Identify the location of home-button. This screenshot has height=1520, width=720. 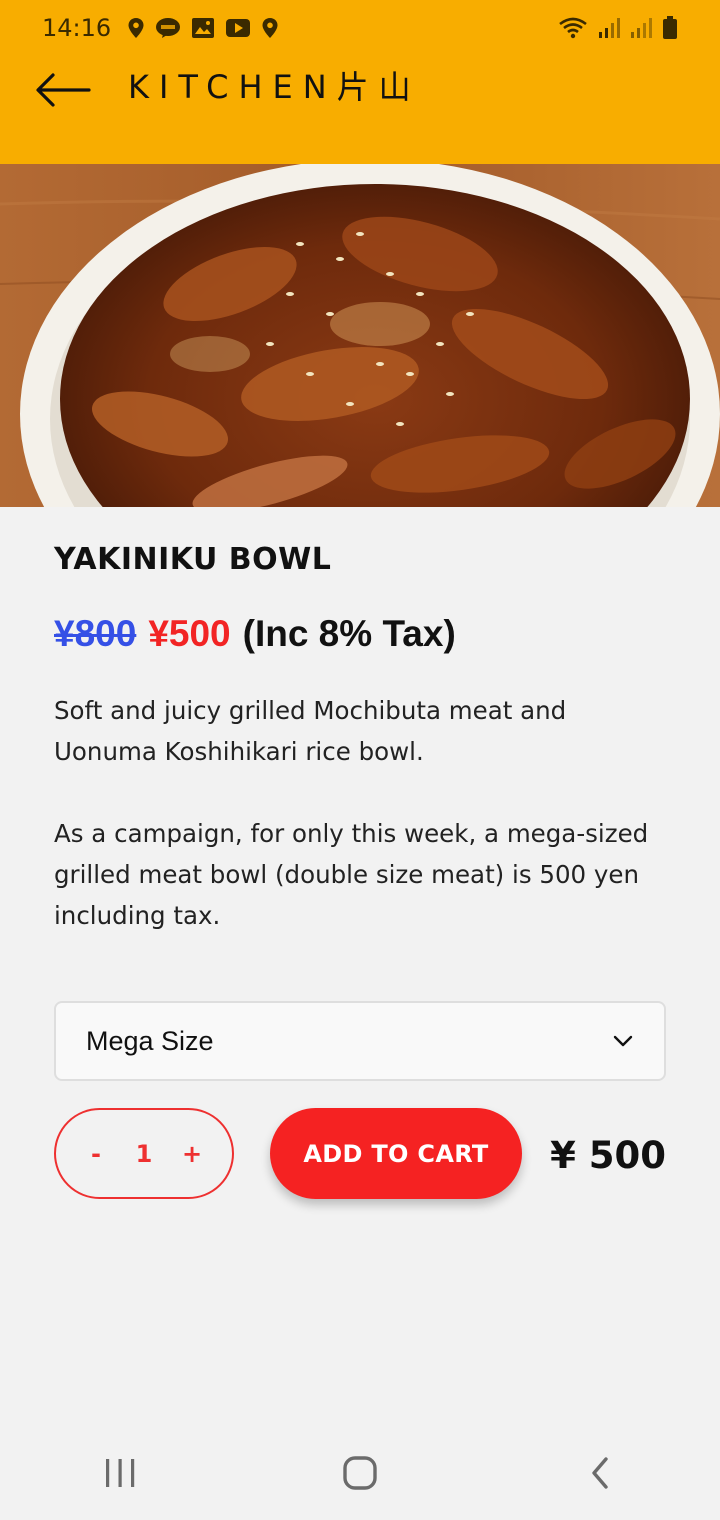
(360, 1473).